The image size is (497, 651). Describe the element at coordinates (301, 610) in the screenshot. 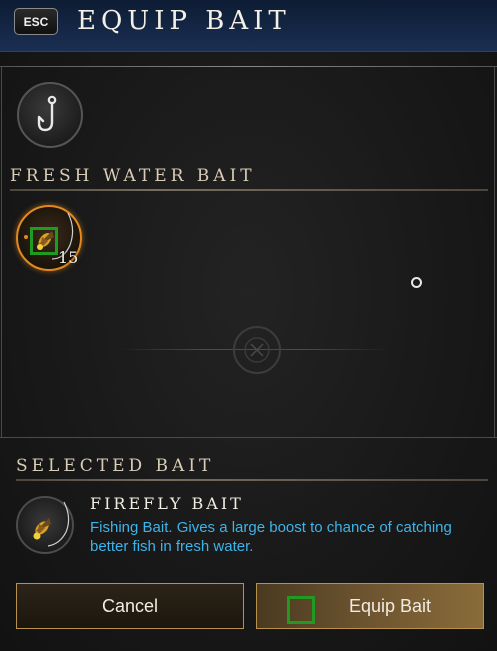

I see `equip-checkbox` at that location.